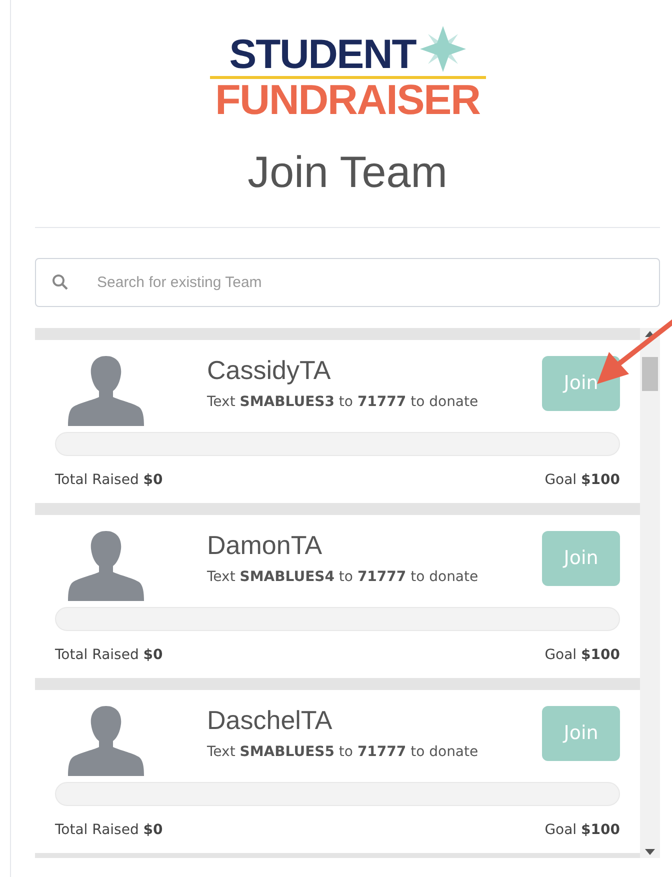 Image resolution: width=672 pixels, height=877 pixels. Describe the element at coordinates (60, 282) in the screenshot. I see `search-icon` at that location.